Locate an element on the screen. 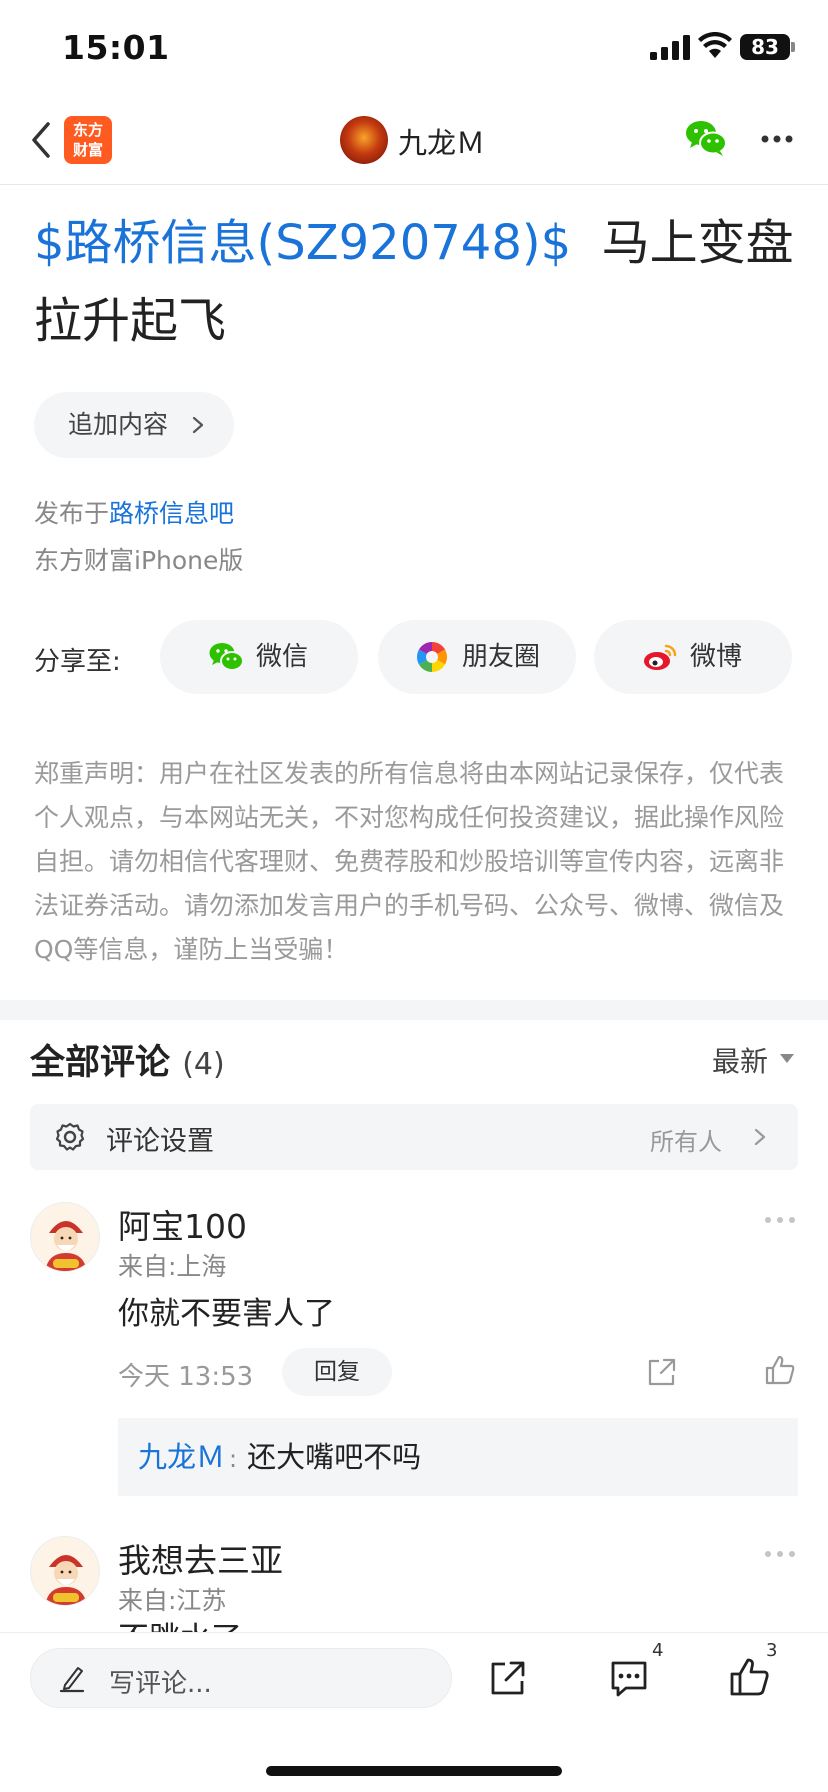 This screenshot has height=1792, width=828. comments-title: 全部评论 (4) is located at coordinates (127, 1059).